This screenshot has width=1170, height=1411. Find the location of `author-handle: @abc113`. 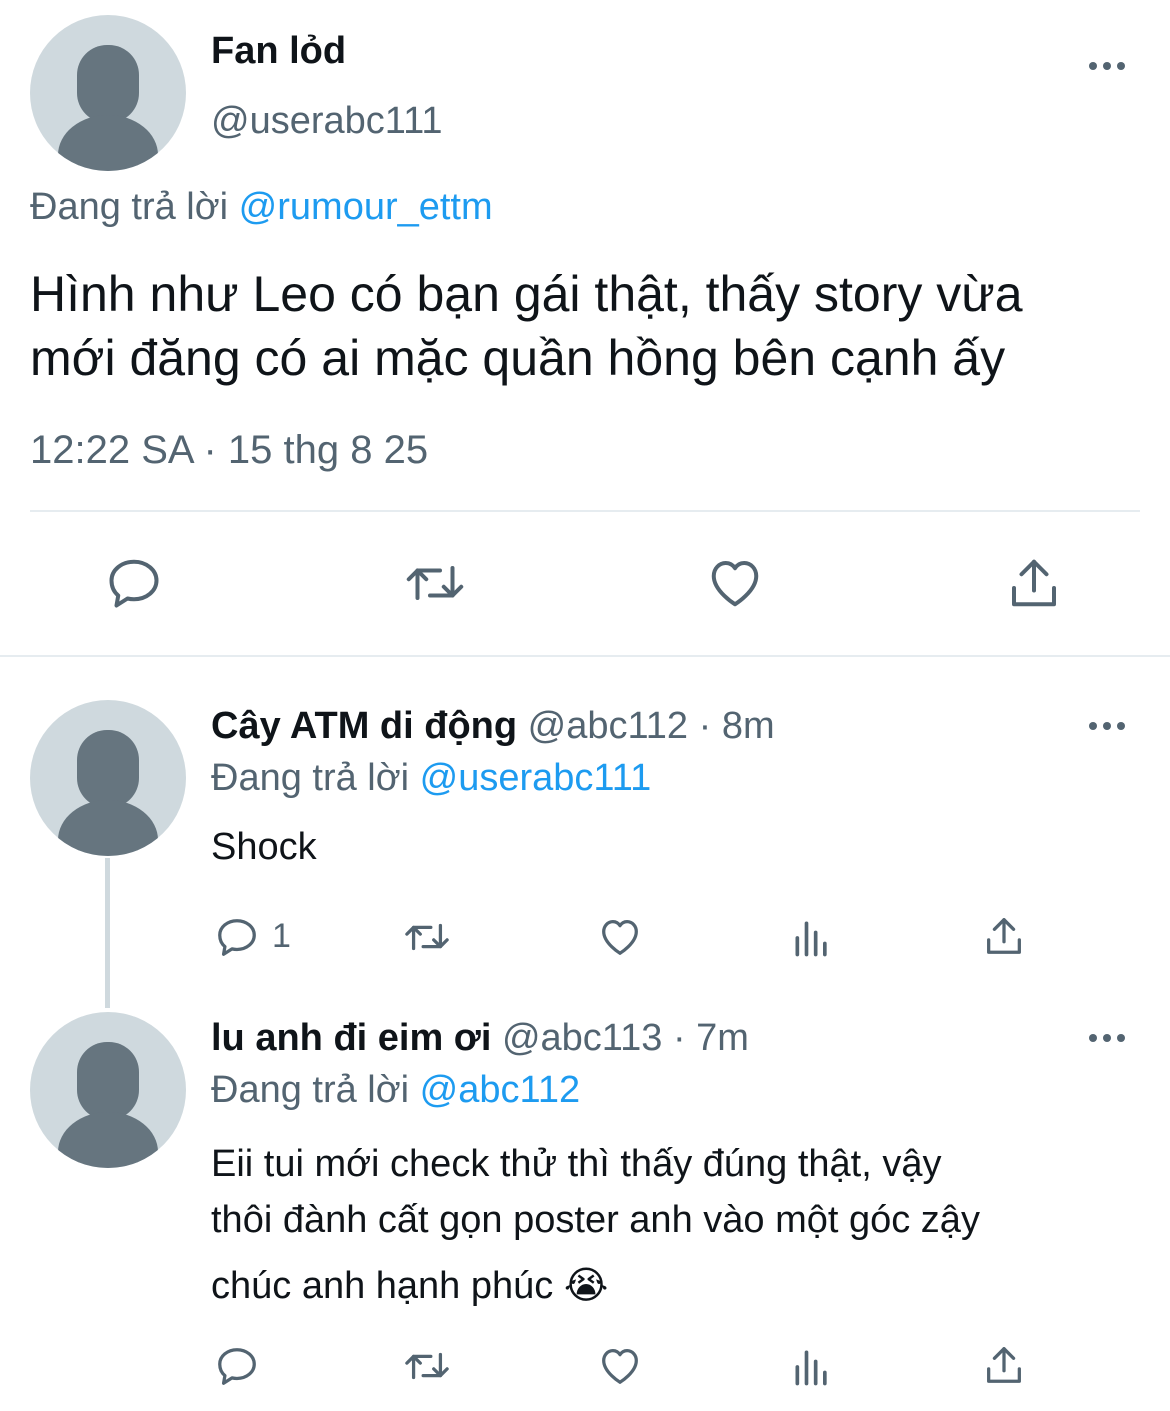

author-handle: @abc113 is located at coordinates (582, 1038).